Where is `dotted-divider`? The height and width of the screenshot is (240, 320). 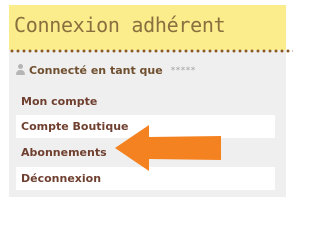
dotted-divider is located at coordinates (151, 51).